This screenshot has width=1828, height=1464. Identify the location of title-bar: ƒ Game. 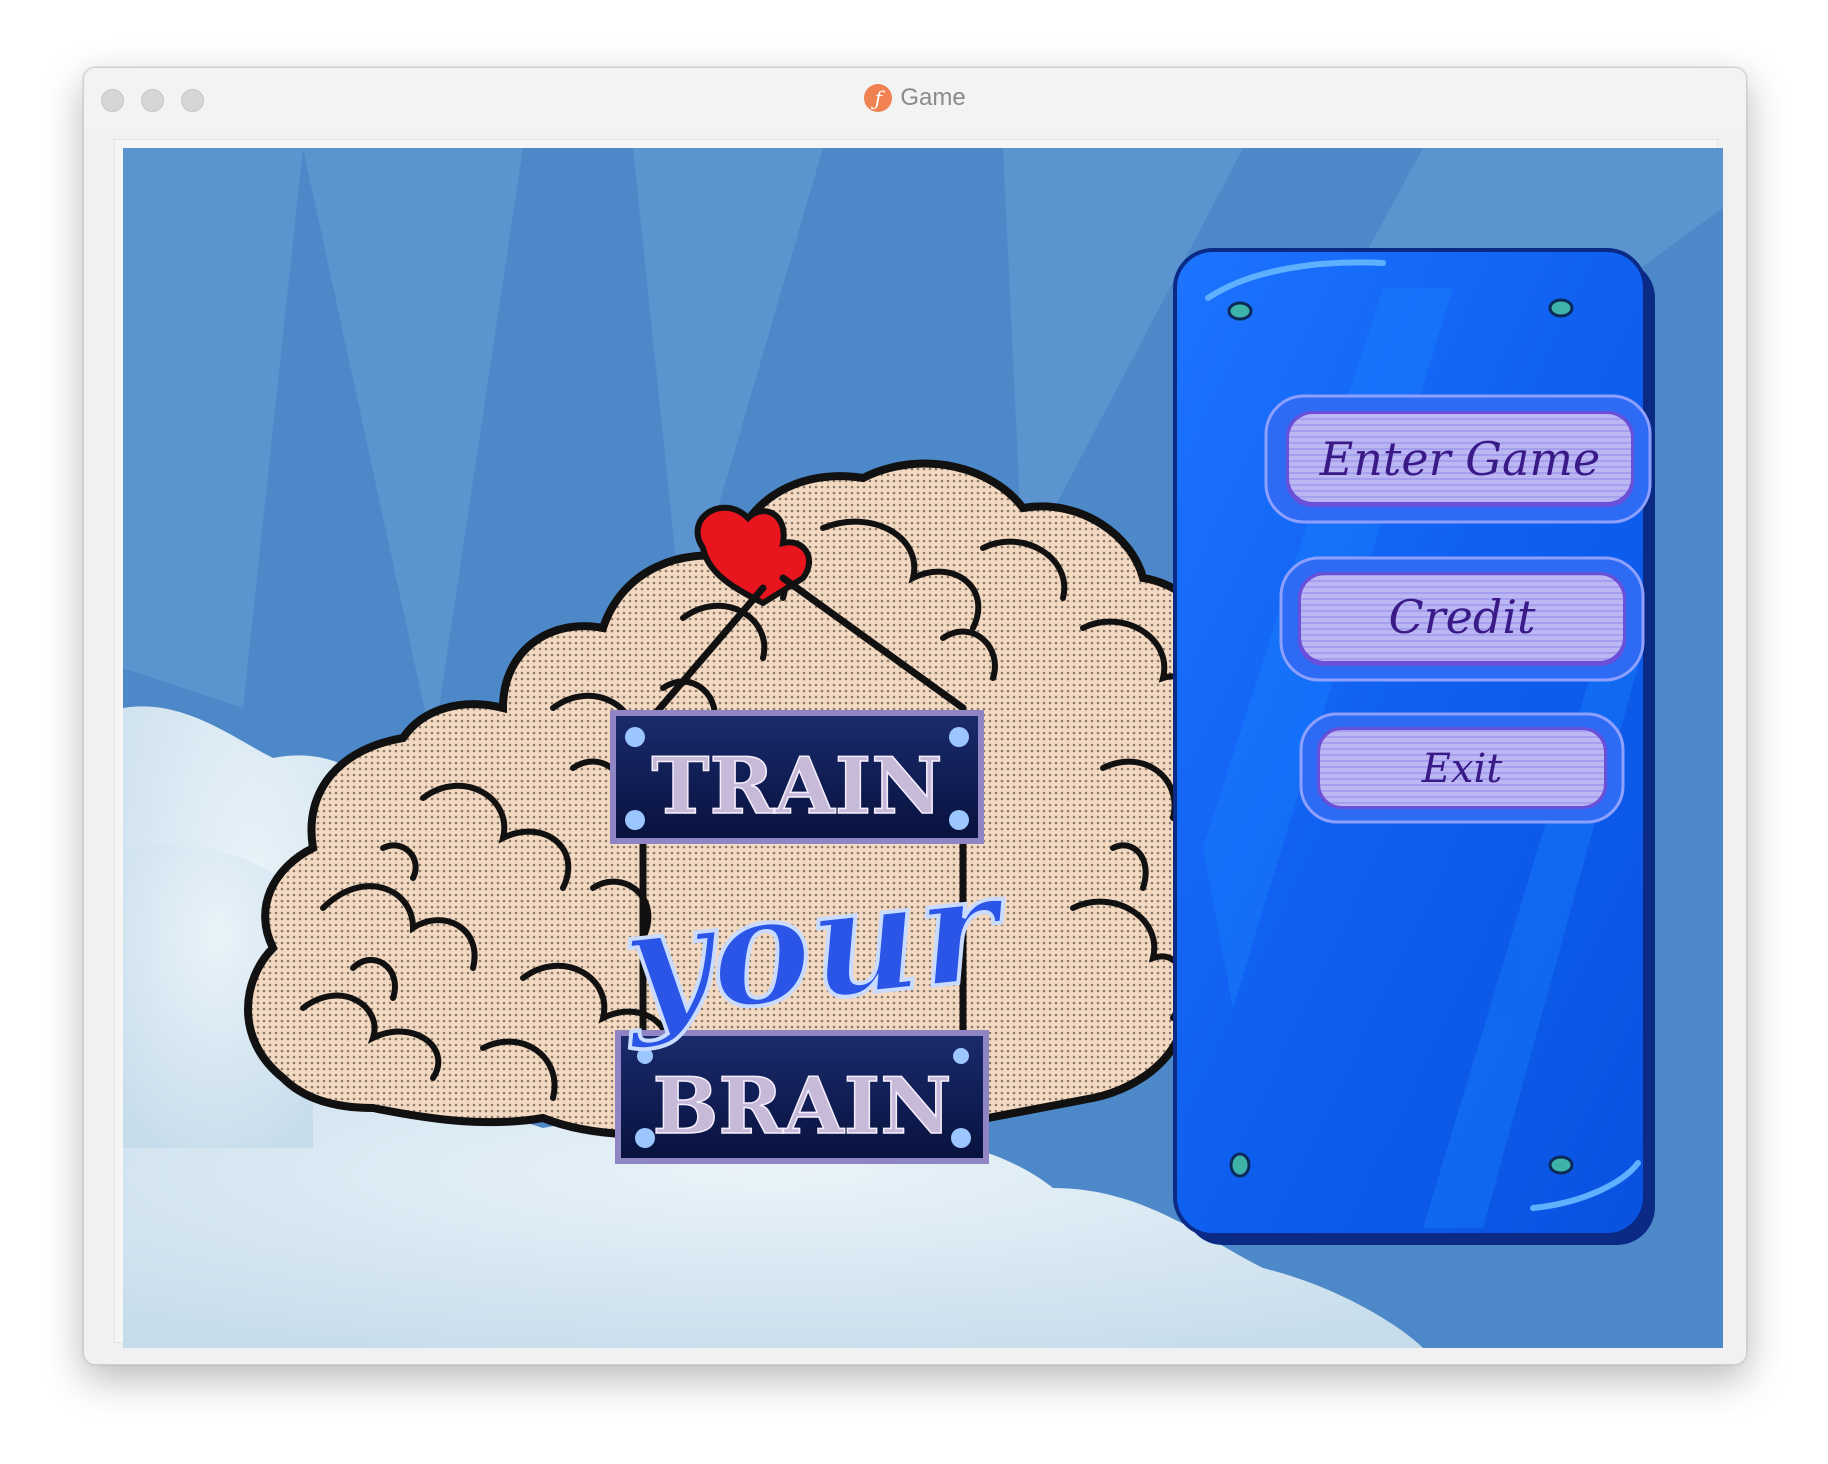
(915, 98).